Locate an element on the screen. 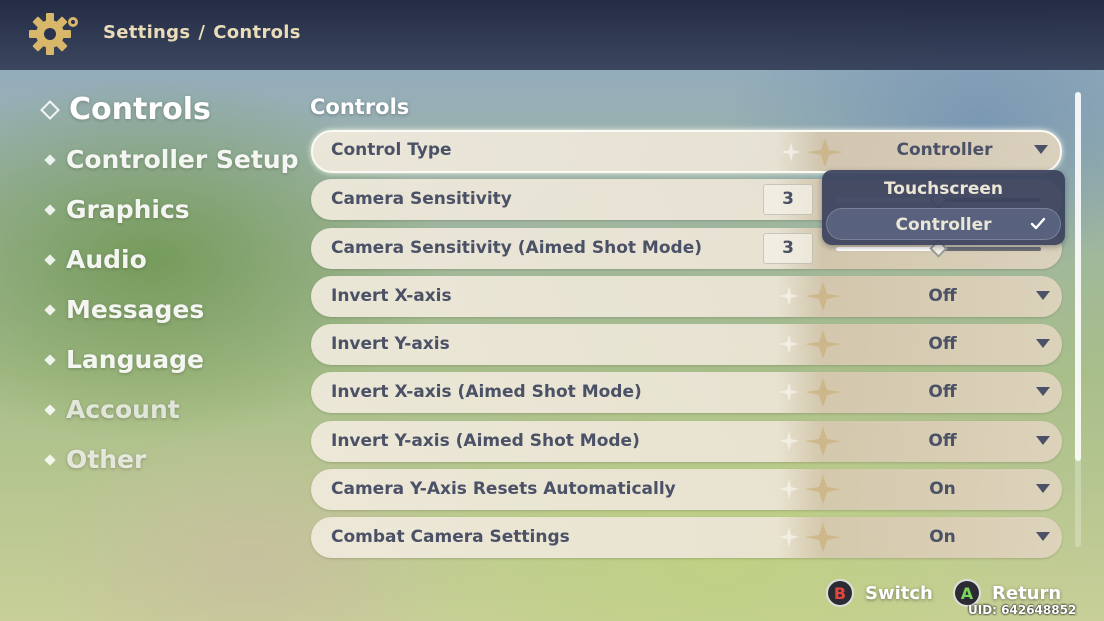 This screenshot has height=621, width=1104. setting-row-control-type: Control Type Controller is located at coordinates (686, 151).